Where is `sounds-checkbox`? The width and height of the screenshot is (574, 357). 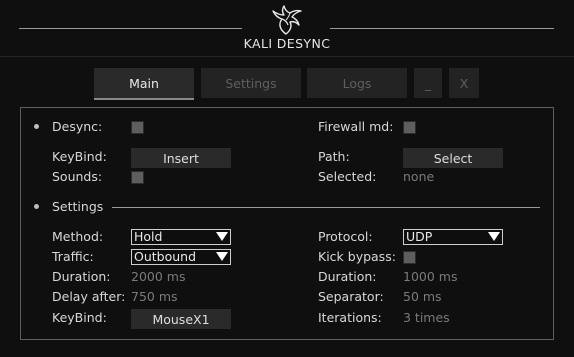
sounds-checkbox is located at coordinates (137, 177).